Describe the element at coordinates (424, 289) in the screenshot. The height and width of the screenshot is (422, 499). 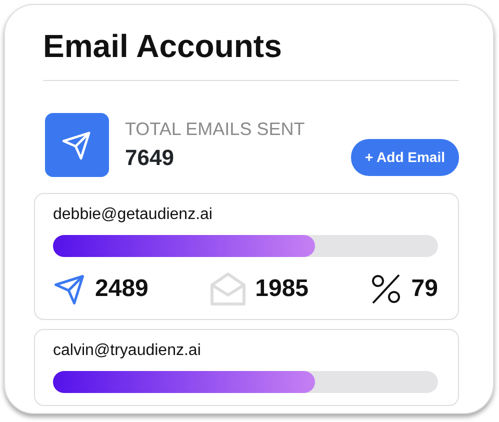
I see `open-rate: 79` at that location.